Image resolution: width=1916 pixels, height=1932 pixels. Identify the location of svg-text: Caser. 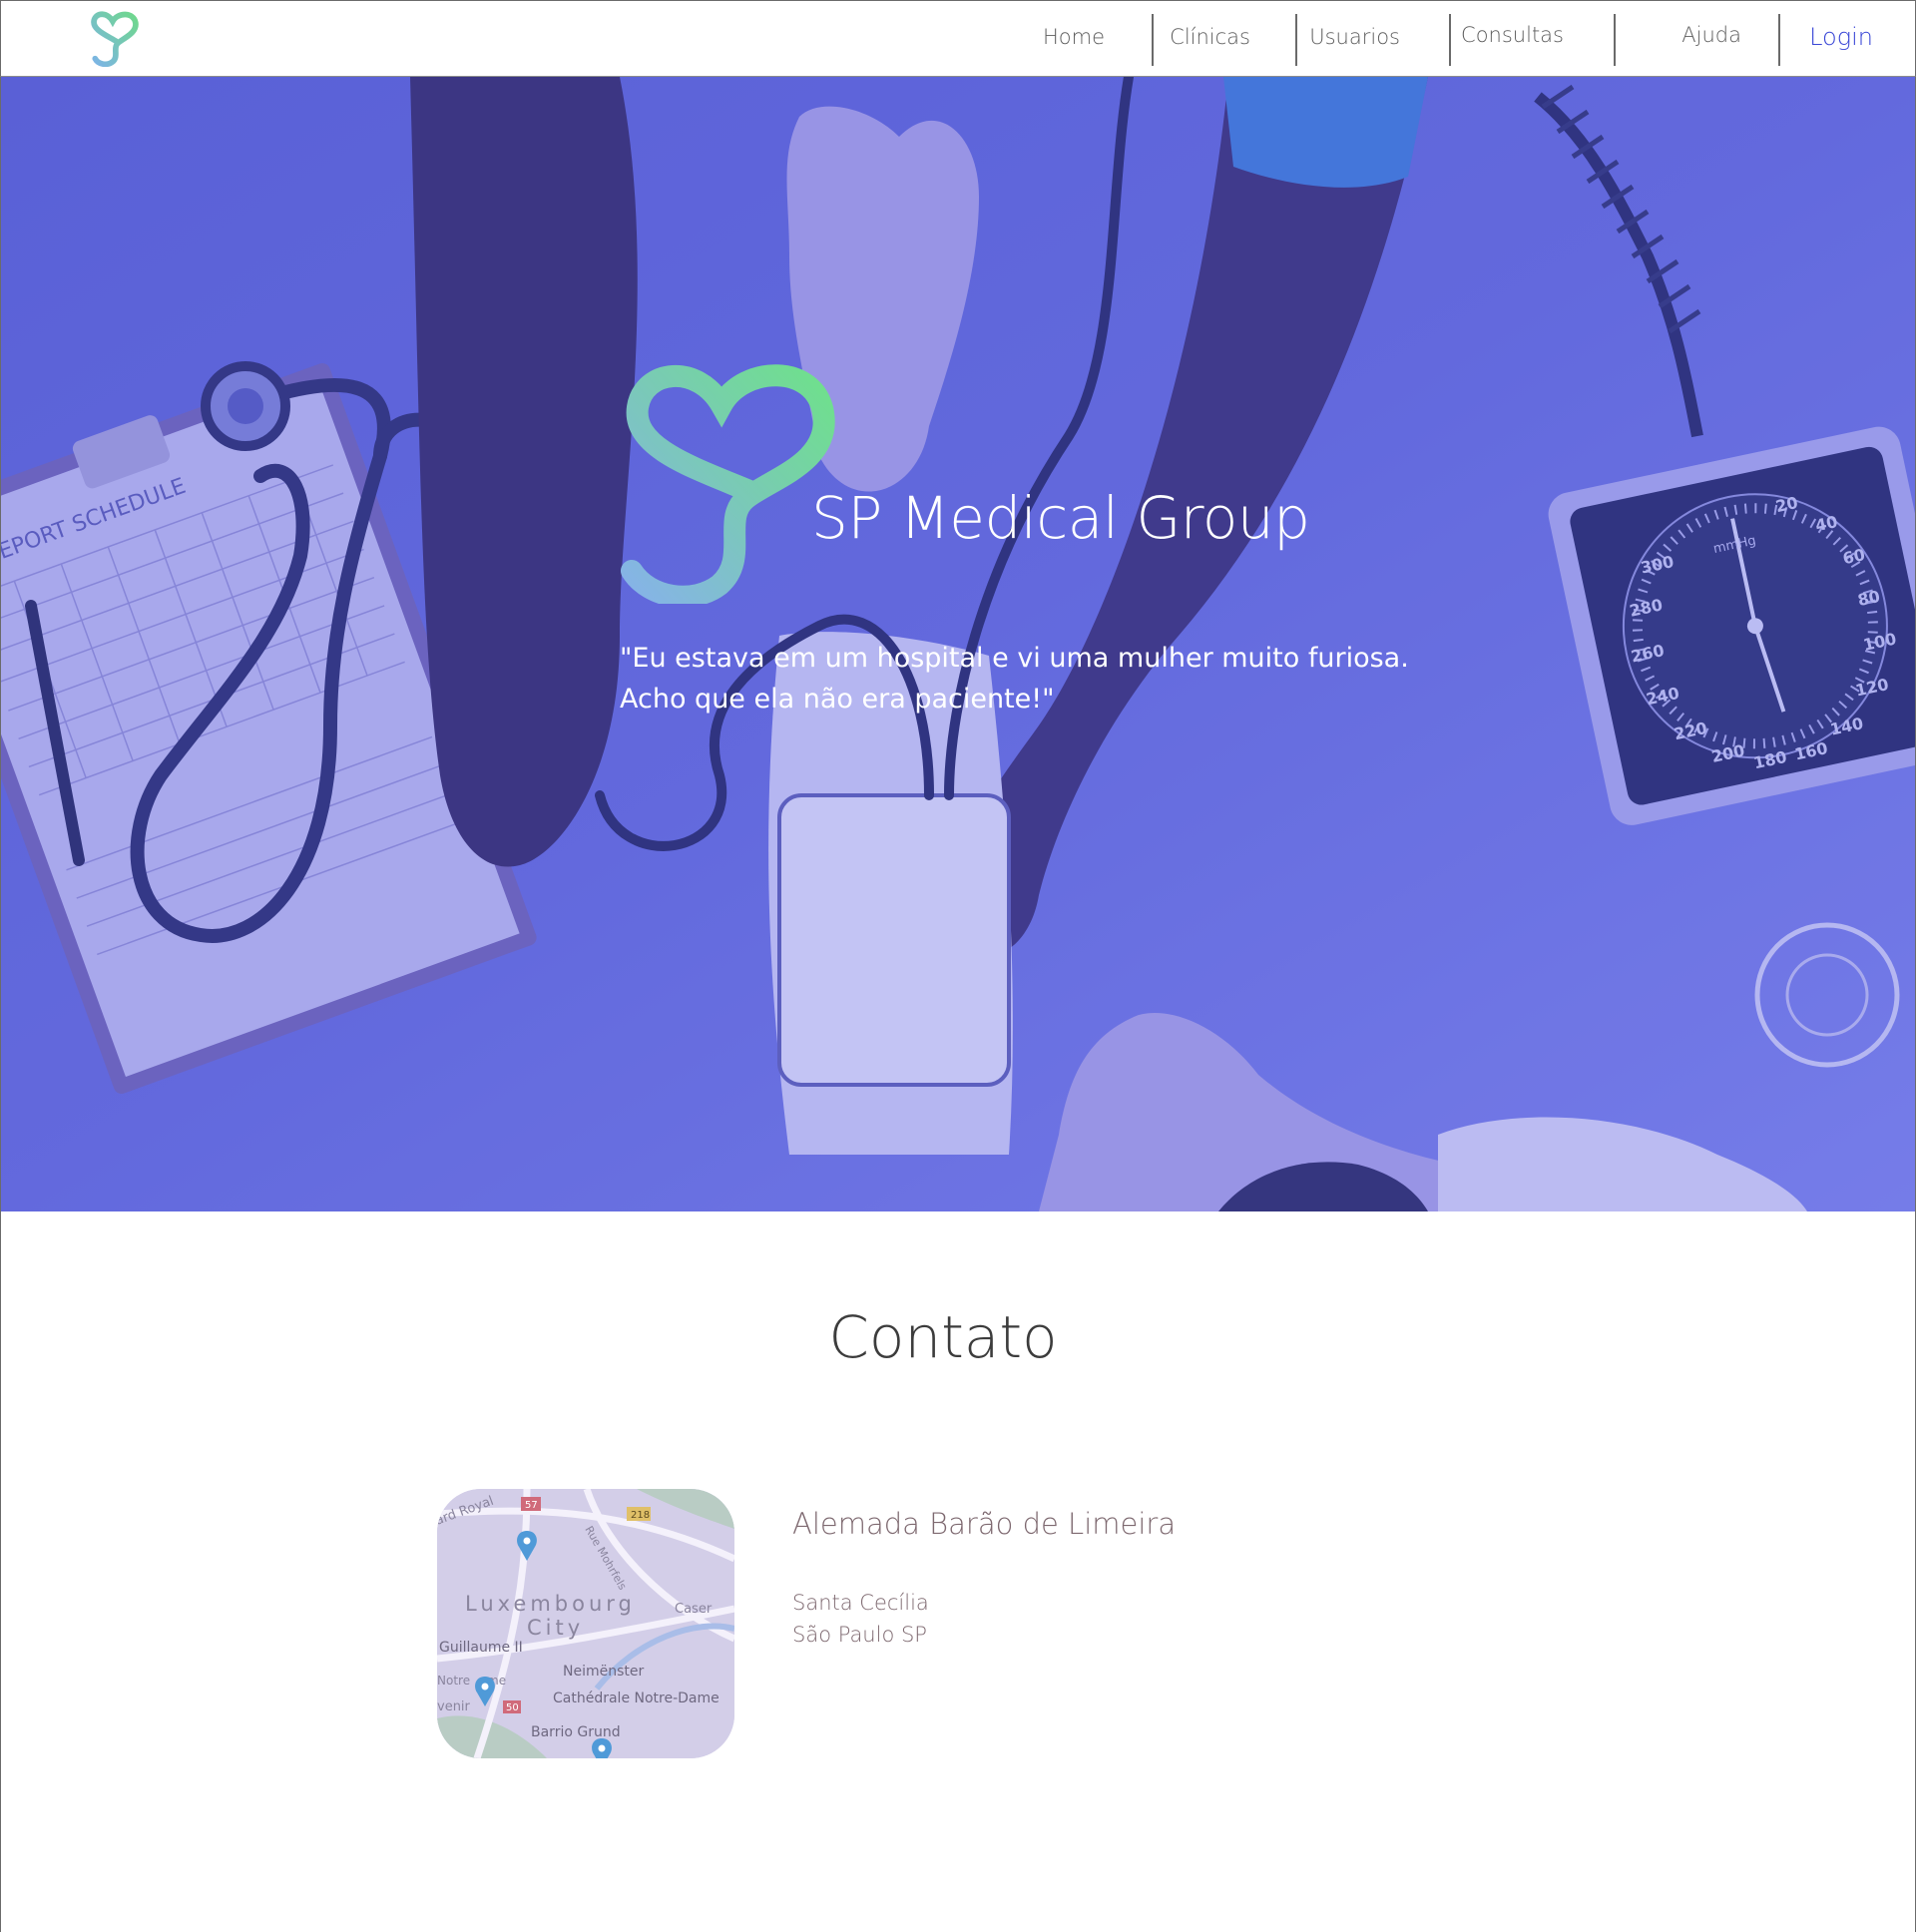
(694, 1609).